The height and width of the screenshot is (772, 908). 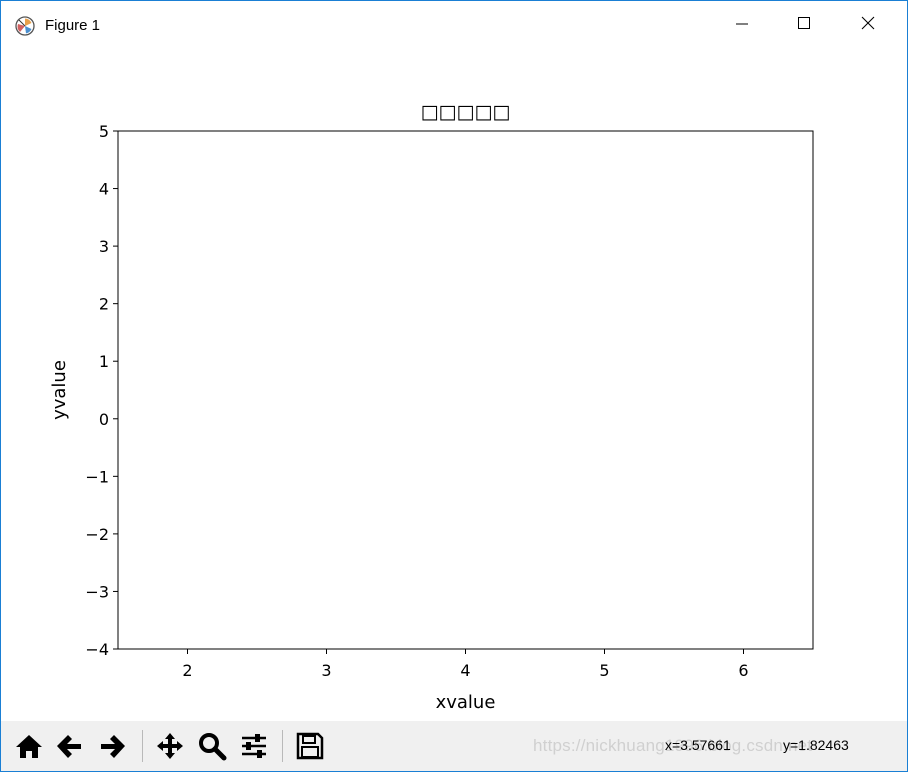 I want to click on forward-button, so click(x=113, y=746).